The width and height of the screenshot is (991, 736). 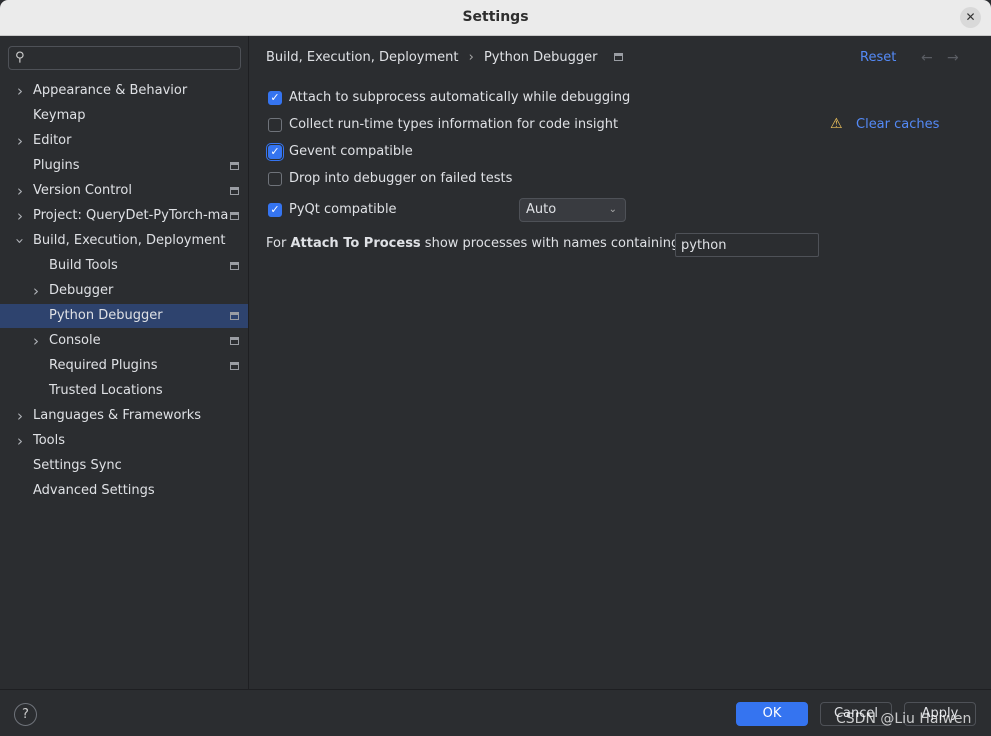 What do you see at coordinates (83, 265) in the screenshot?
I see `sidebar-item-label: Build Tools` at bounding box center [83, 265].